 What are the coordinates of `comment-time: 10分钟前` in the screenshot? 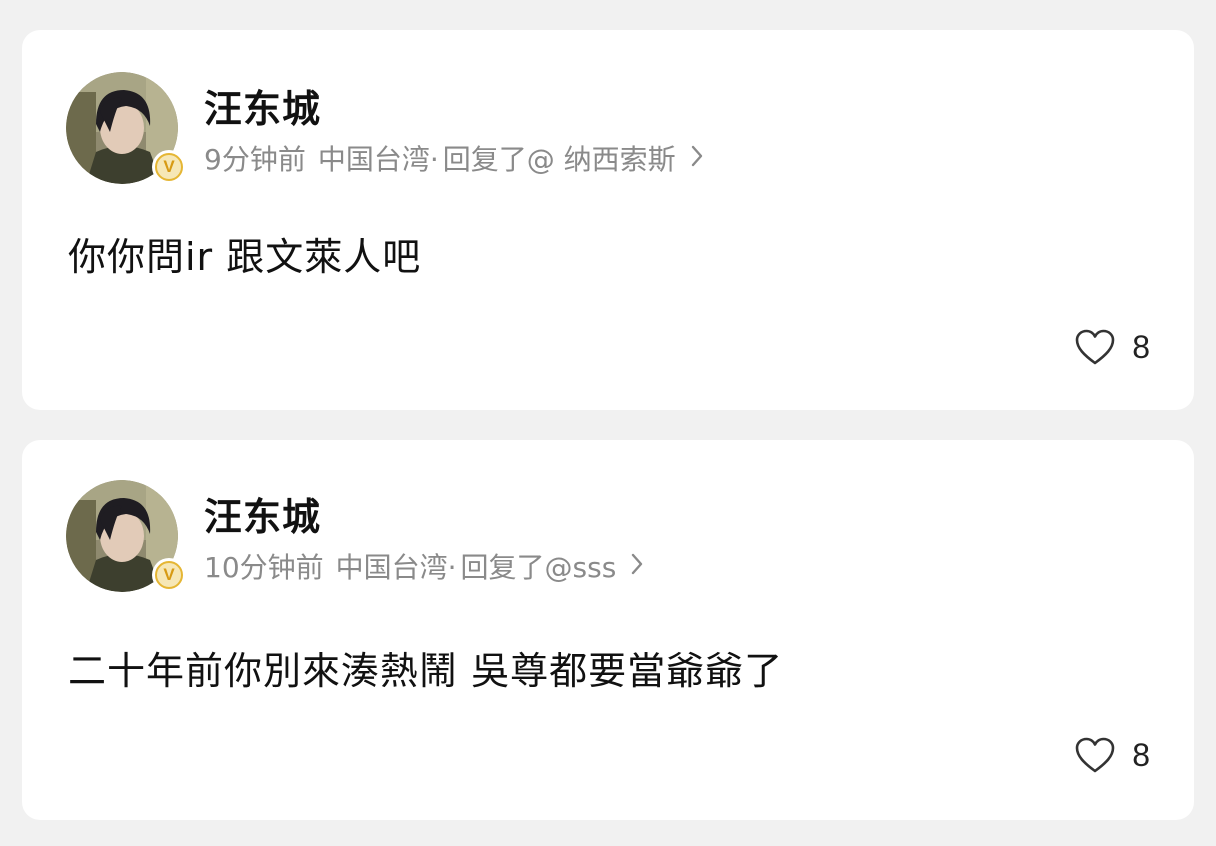 It's located at (264, 567).